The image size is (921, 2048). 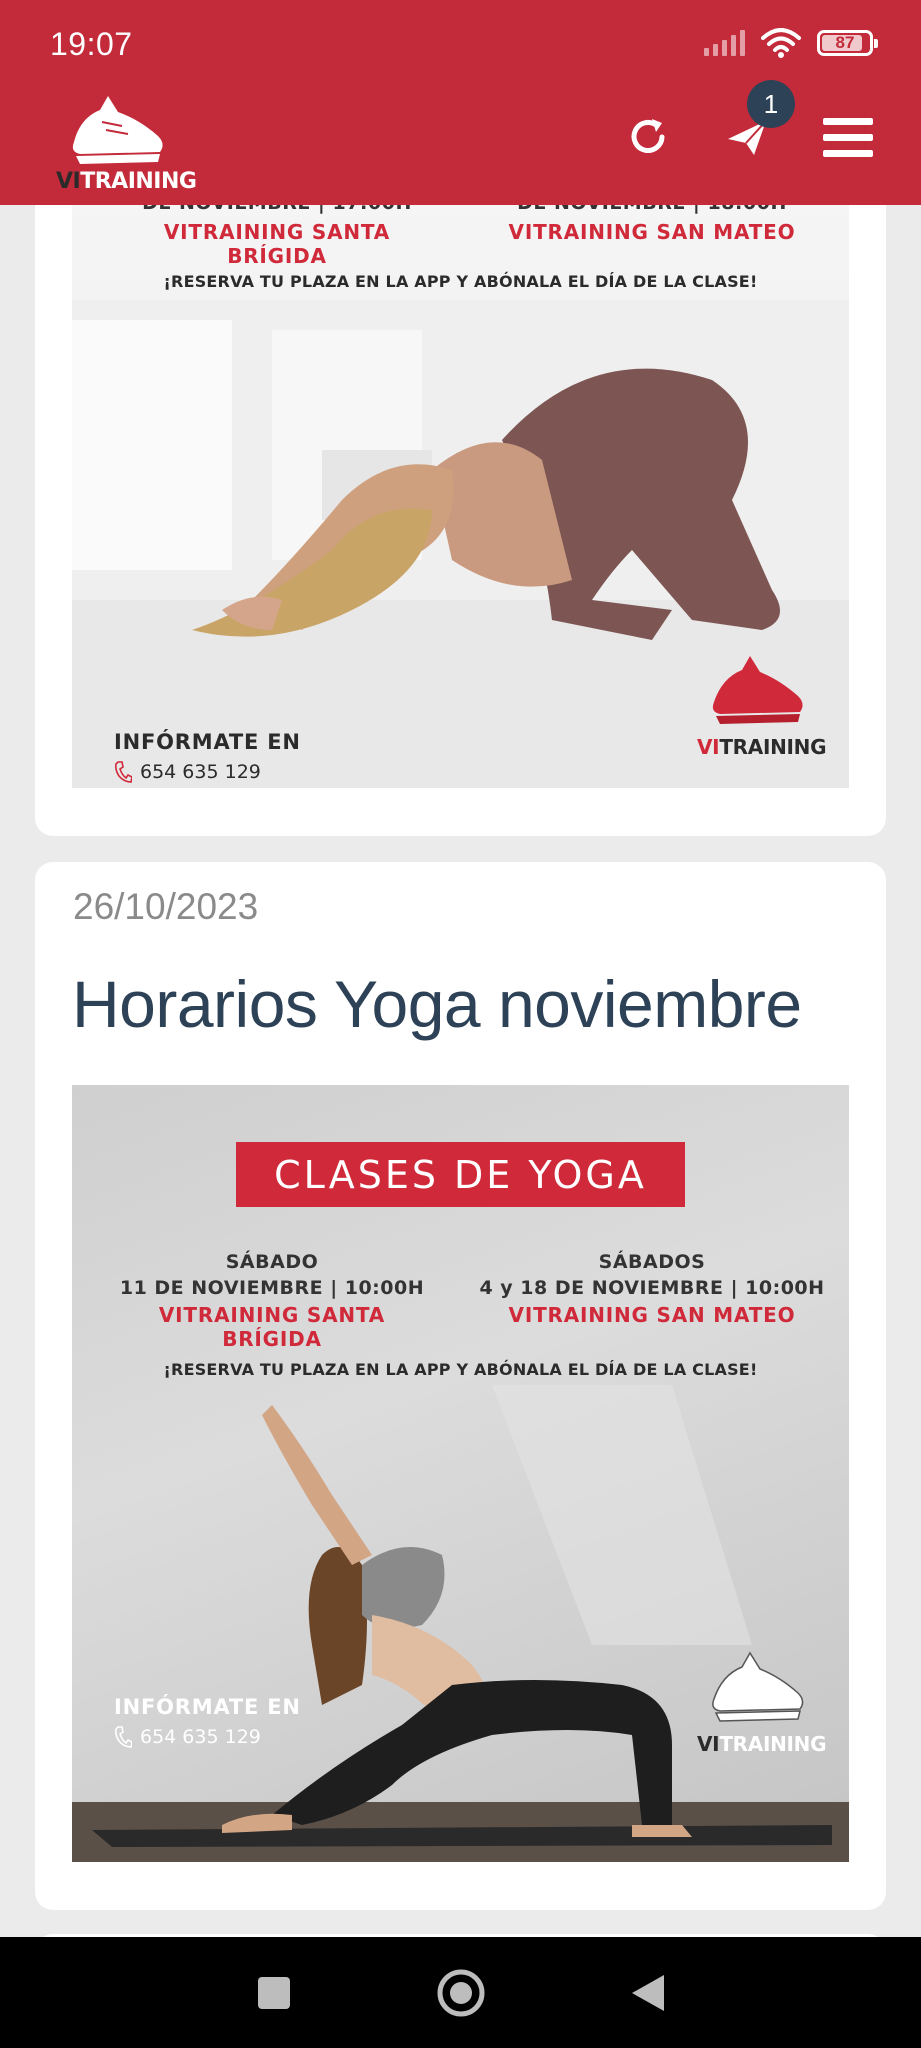 What do you see at coordinates (138, 181) in the screenshot?
I see `brand-training: TRAINING` at bounding box center [138, 181].